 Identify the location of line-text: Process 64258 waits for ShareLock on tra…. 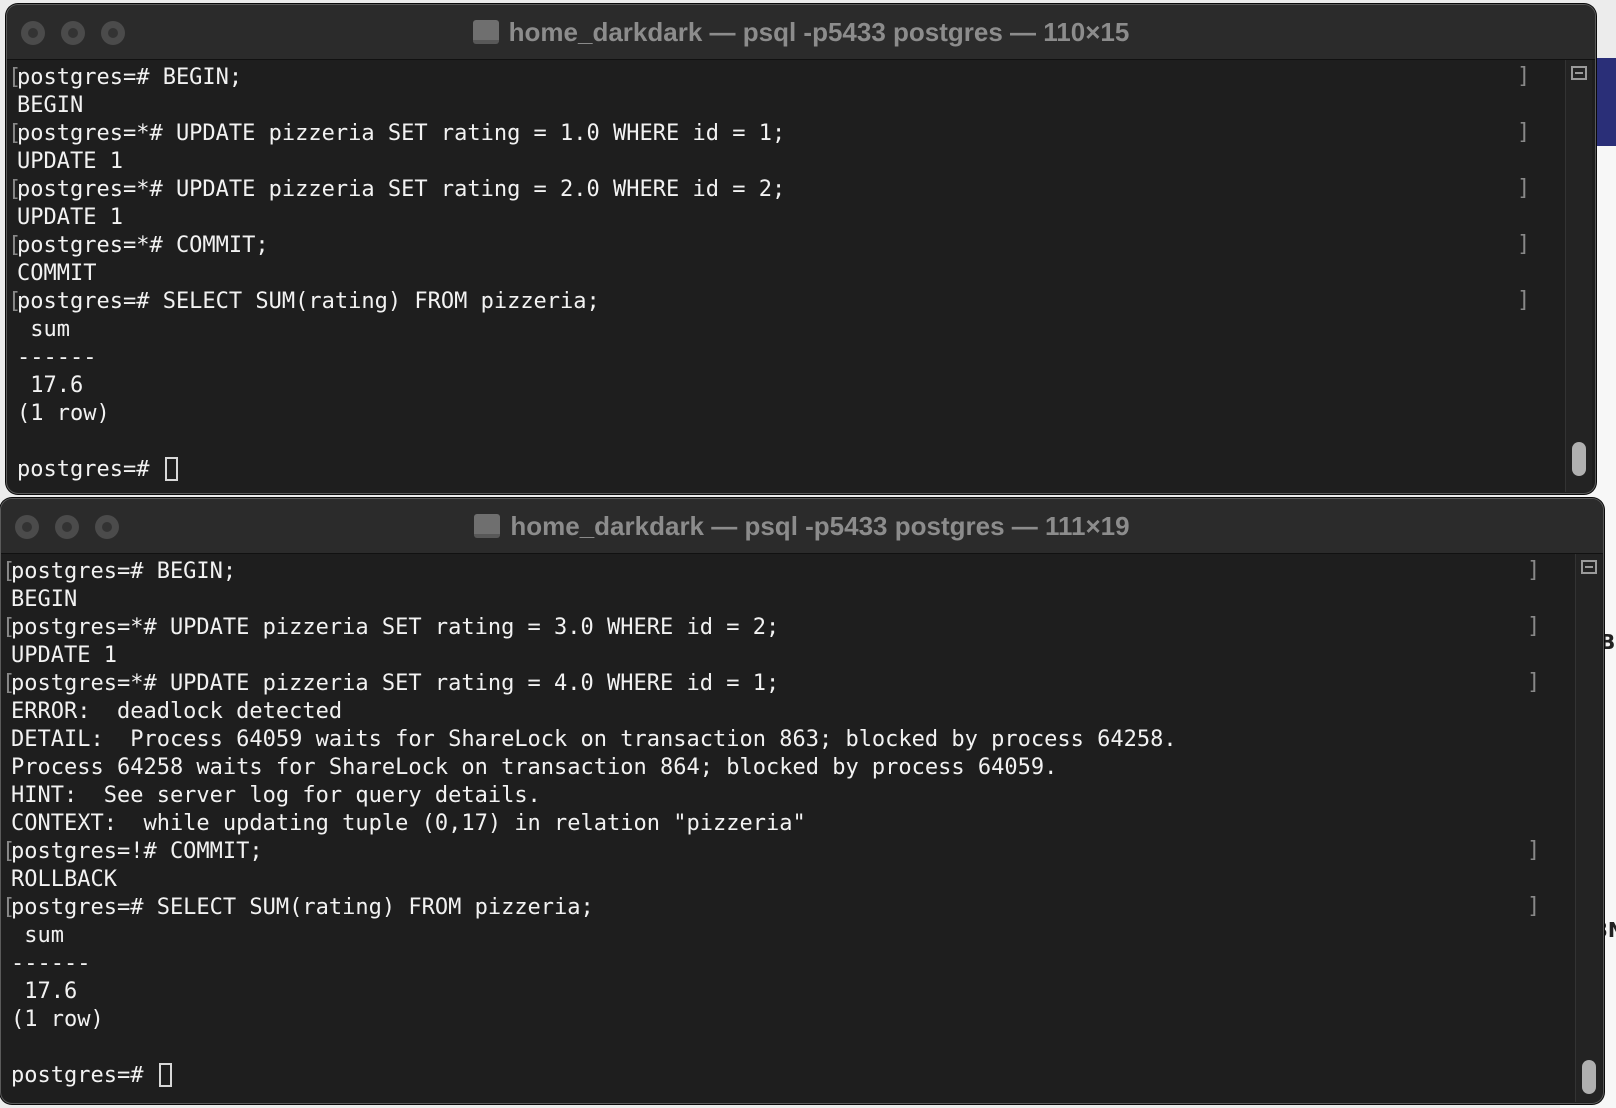
(534, 767).